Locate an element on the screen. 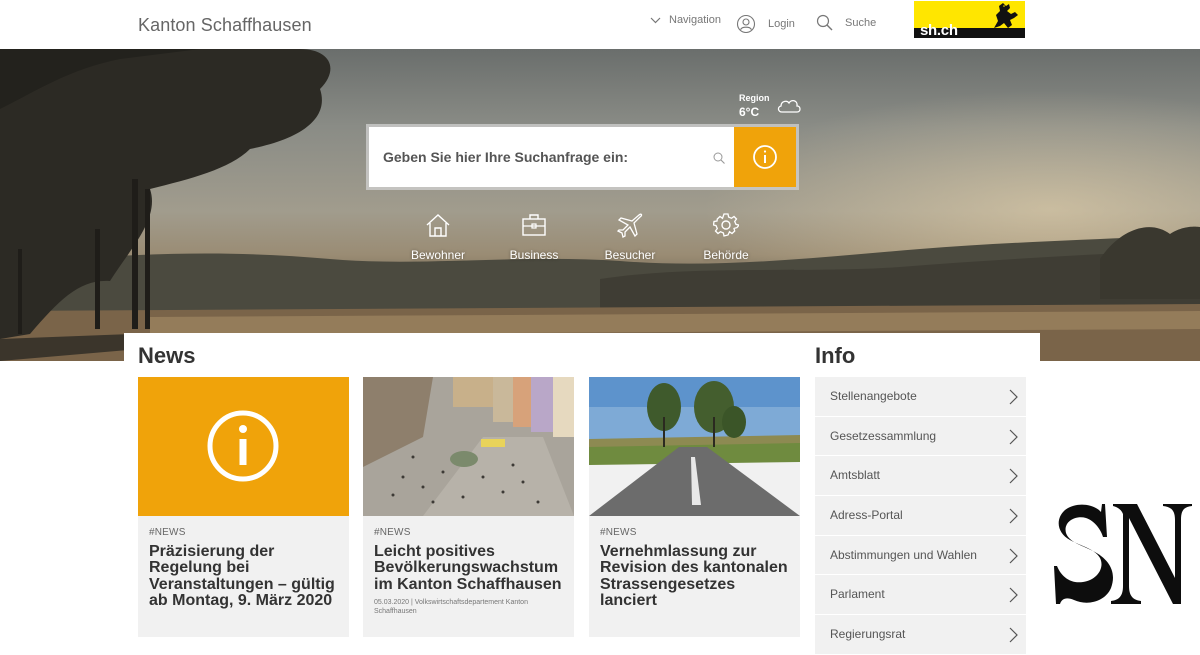 The image size is (1200, 655). info-item-gesetzessammlung: Gesetzessammlung is located at coordinates (920, 436).